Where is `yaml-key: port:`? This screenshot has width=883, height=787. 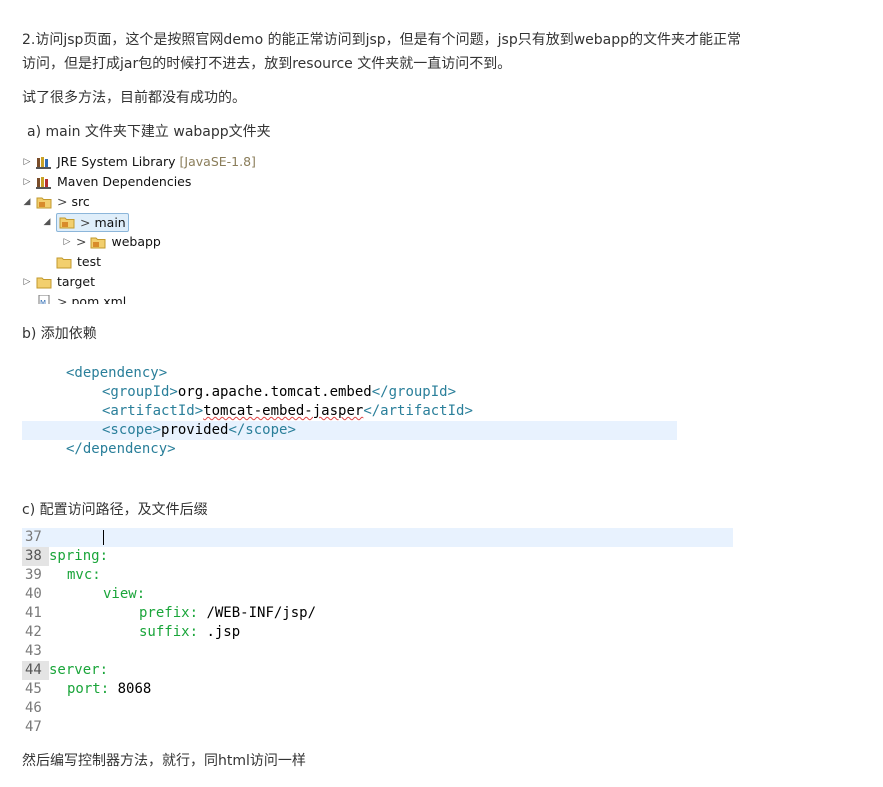
yaml-key: port: is located at coordinates (88, 689).